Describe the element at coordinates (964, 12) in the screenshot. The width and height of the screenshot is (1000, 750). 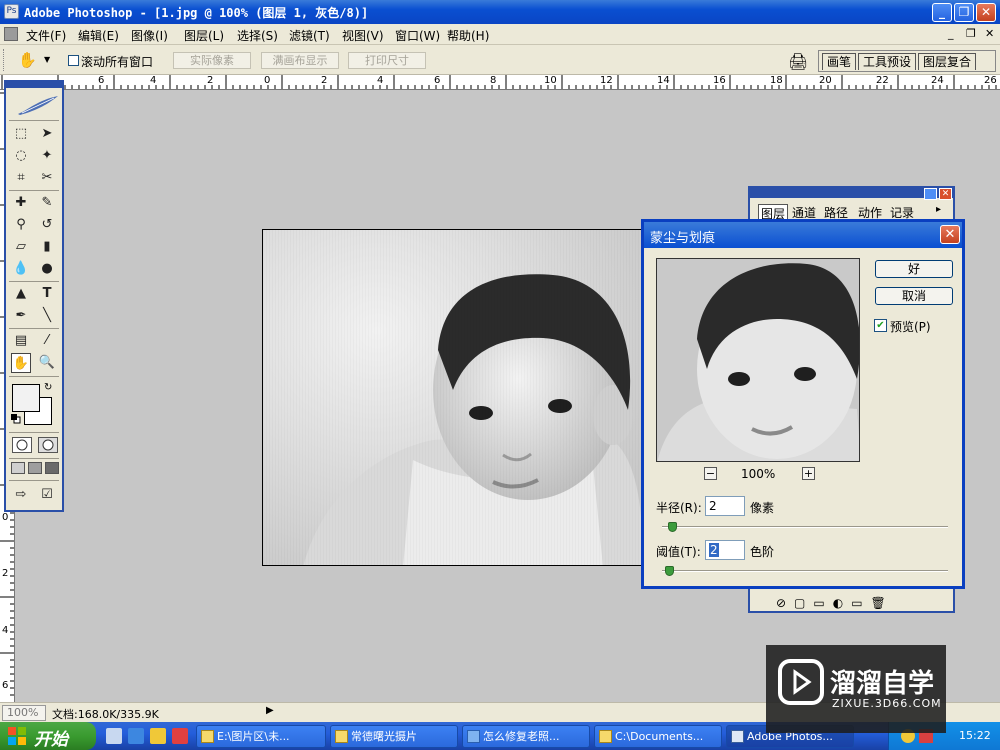
I see `restore-button: ❐` at that location.